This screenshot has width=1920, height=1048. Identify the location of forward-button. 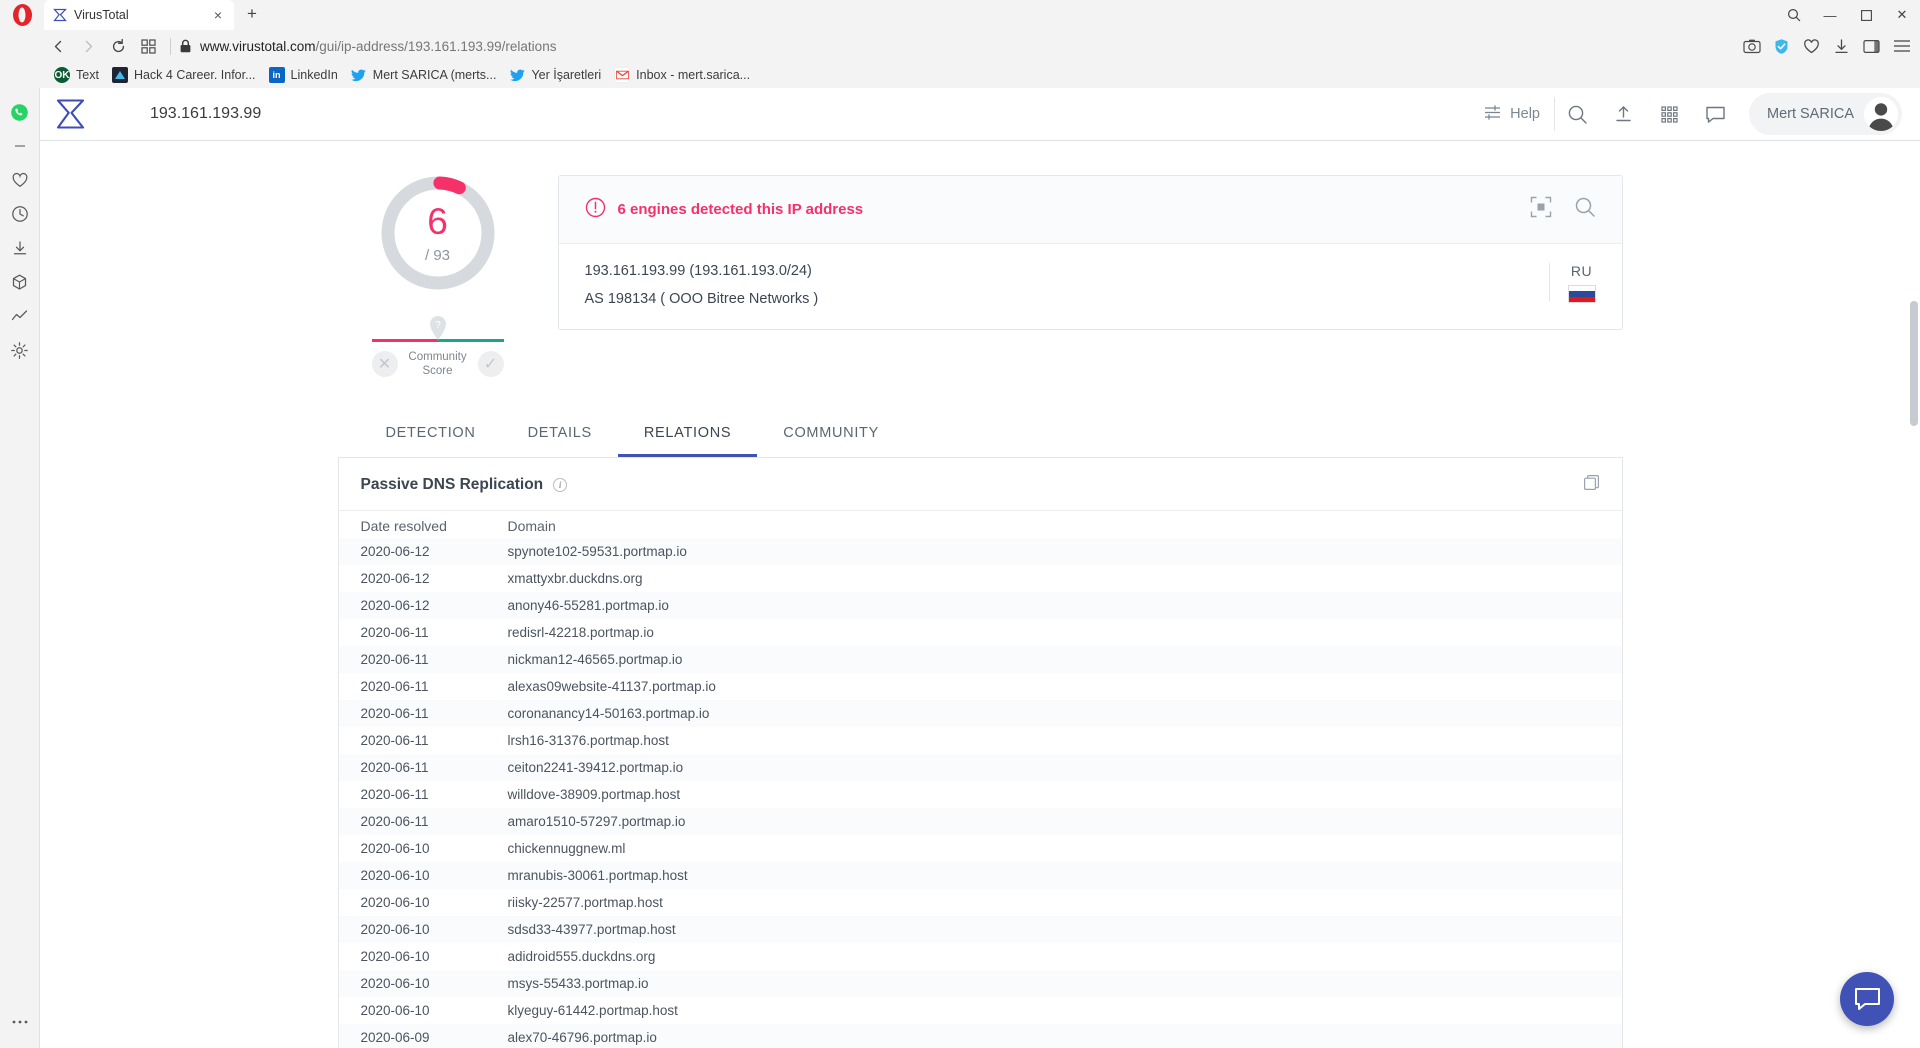
(88, 46).